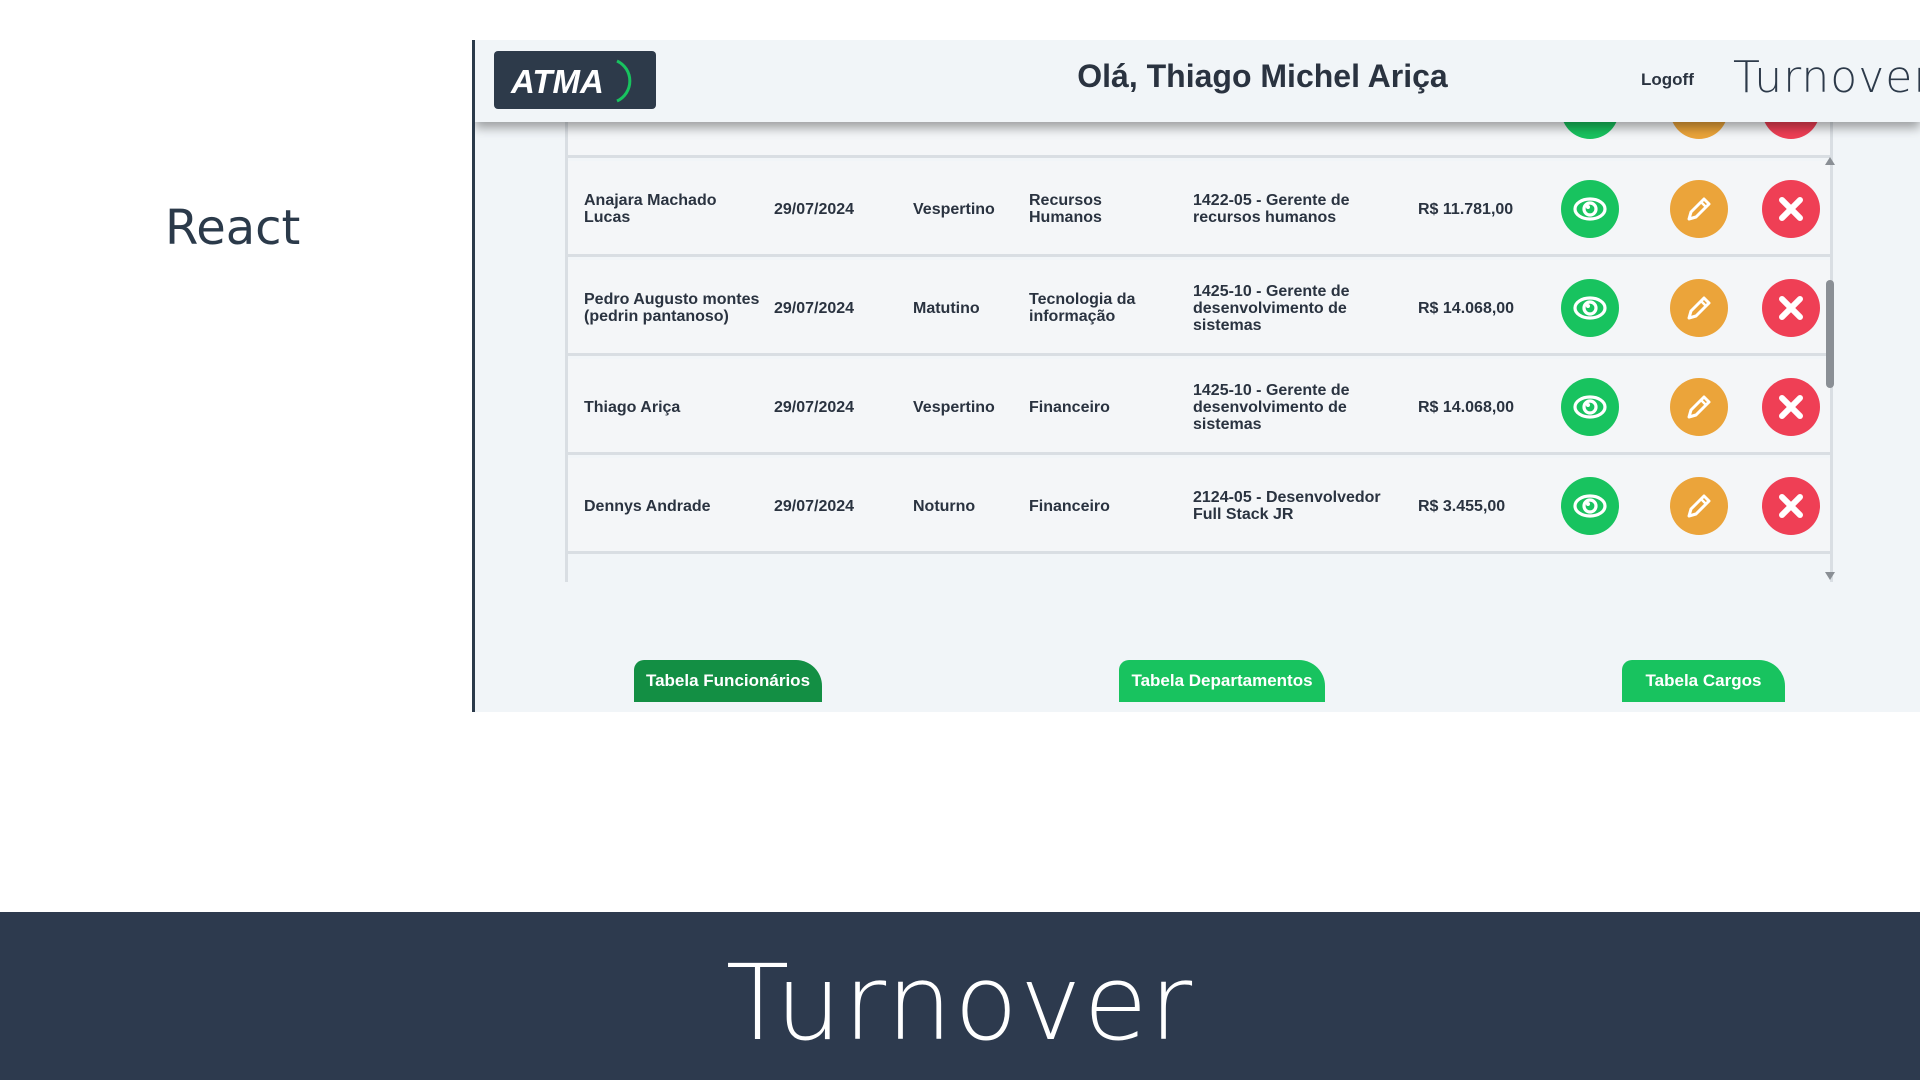 Image resolution: width=1920 pixels, height=1080 pixels. What do you see at coordinates (1295, 140) in the screenshot?
I see `role: sistemas` at bounding box center [1295, 140].